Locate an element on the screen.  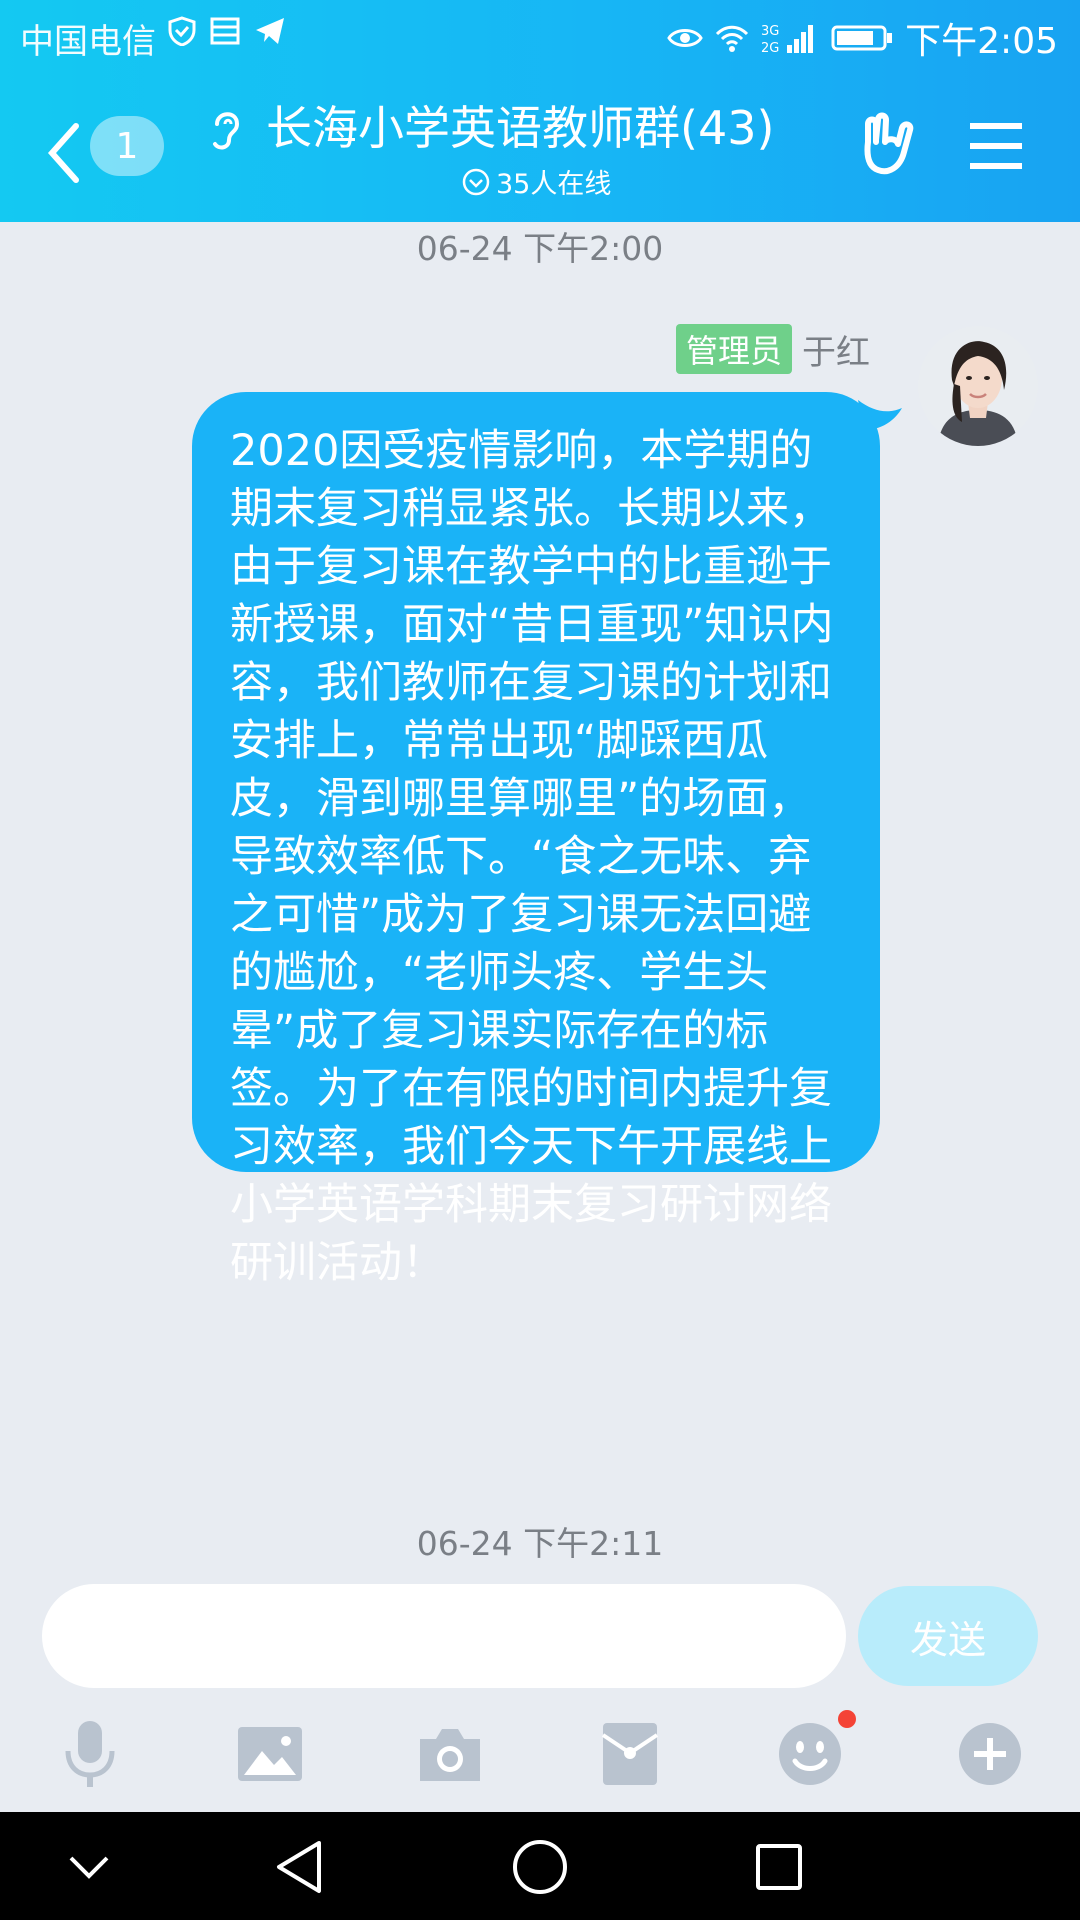
red-packet-icon is located at coordinates (630, 1754).